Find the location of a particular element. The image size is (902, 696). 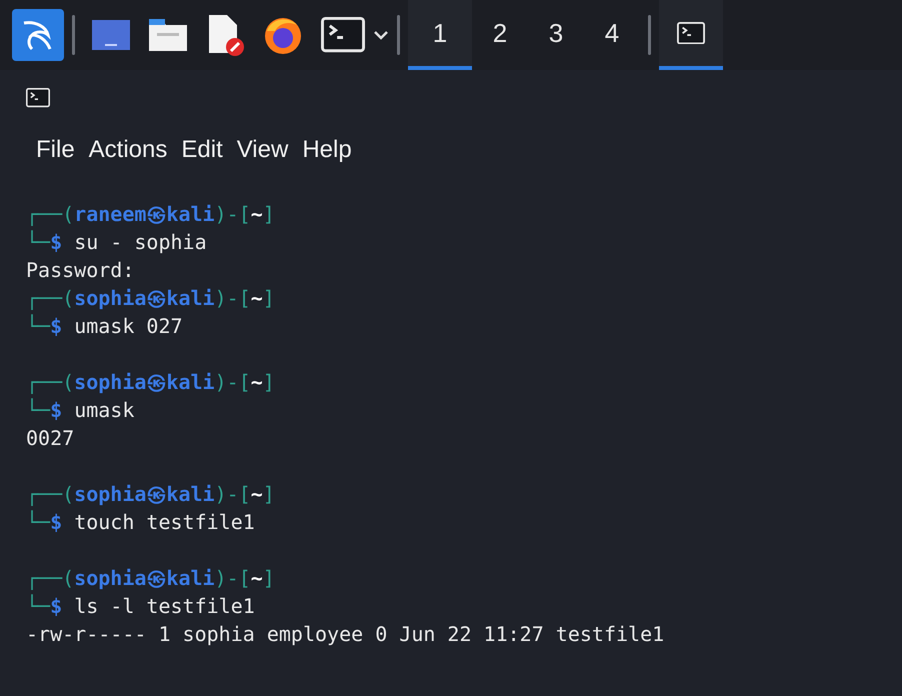

command-text: touch testfile1 is located at coordinates (164, 522).